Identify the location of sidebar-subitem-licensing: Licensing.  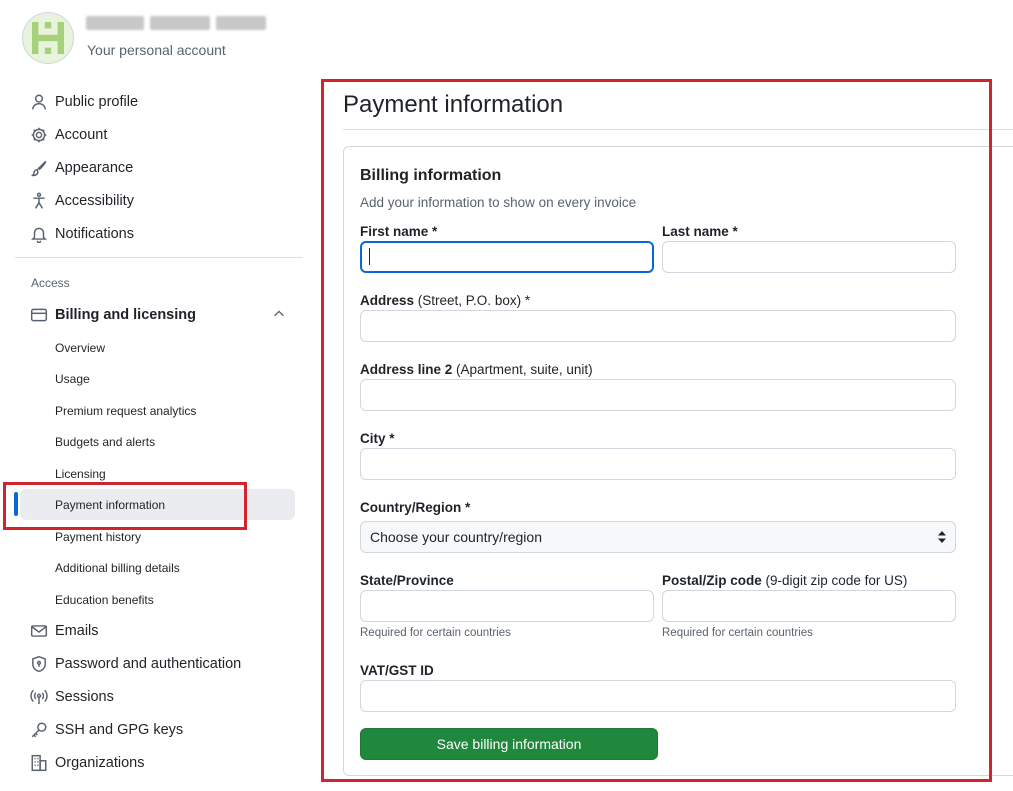
(80, 474).